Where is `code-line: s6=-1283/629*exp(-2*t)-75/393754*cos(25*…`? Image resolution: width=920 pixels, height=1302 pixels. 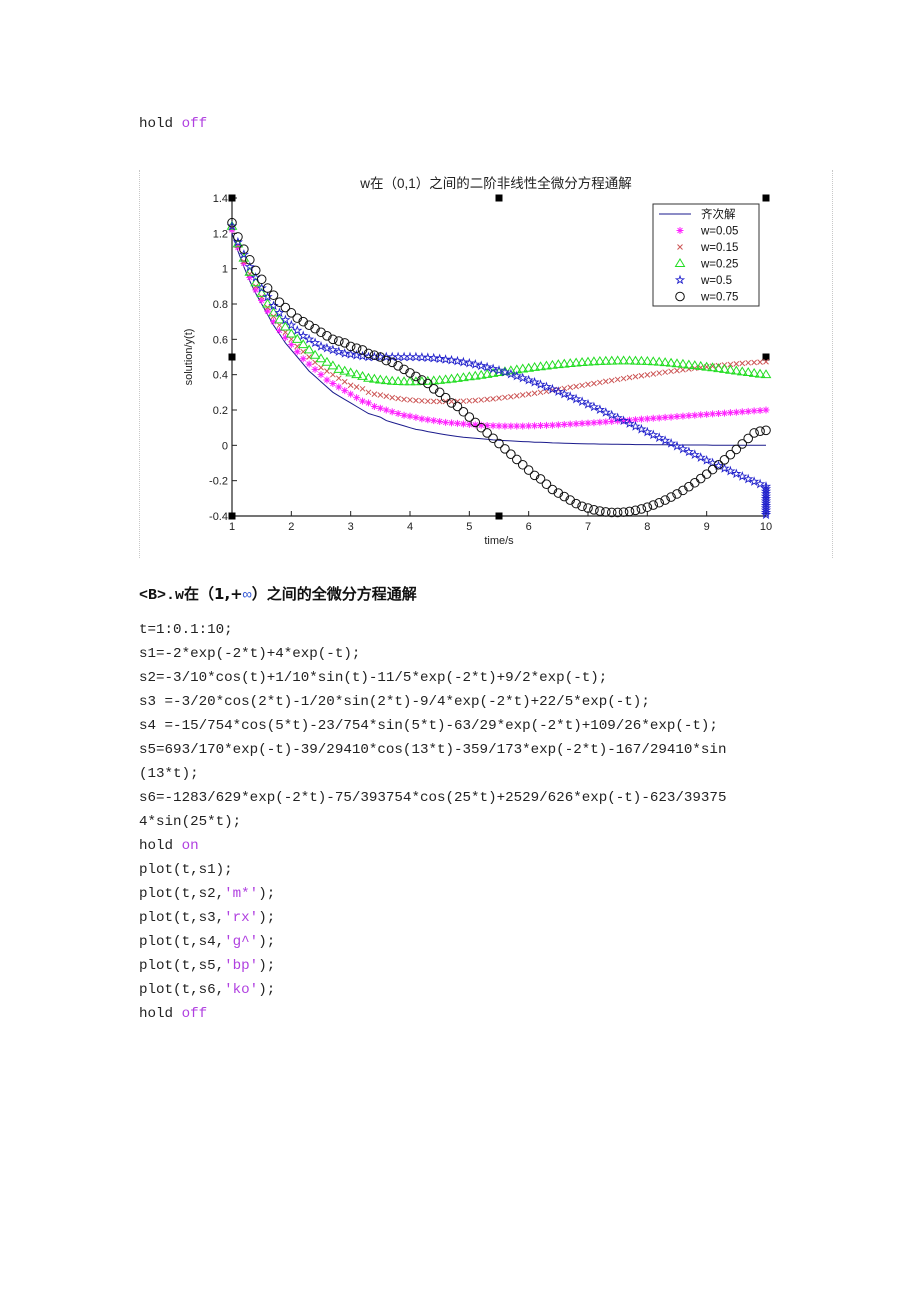
code-line: s6=-1283/629*exp(-2*t)-75/393754*cos(25*… is located at coordinates (433, 798).